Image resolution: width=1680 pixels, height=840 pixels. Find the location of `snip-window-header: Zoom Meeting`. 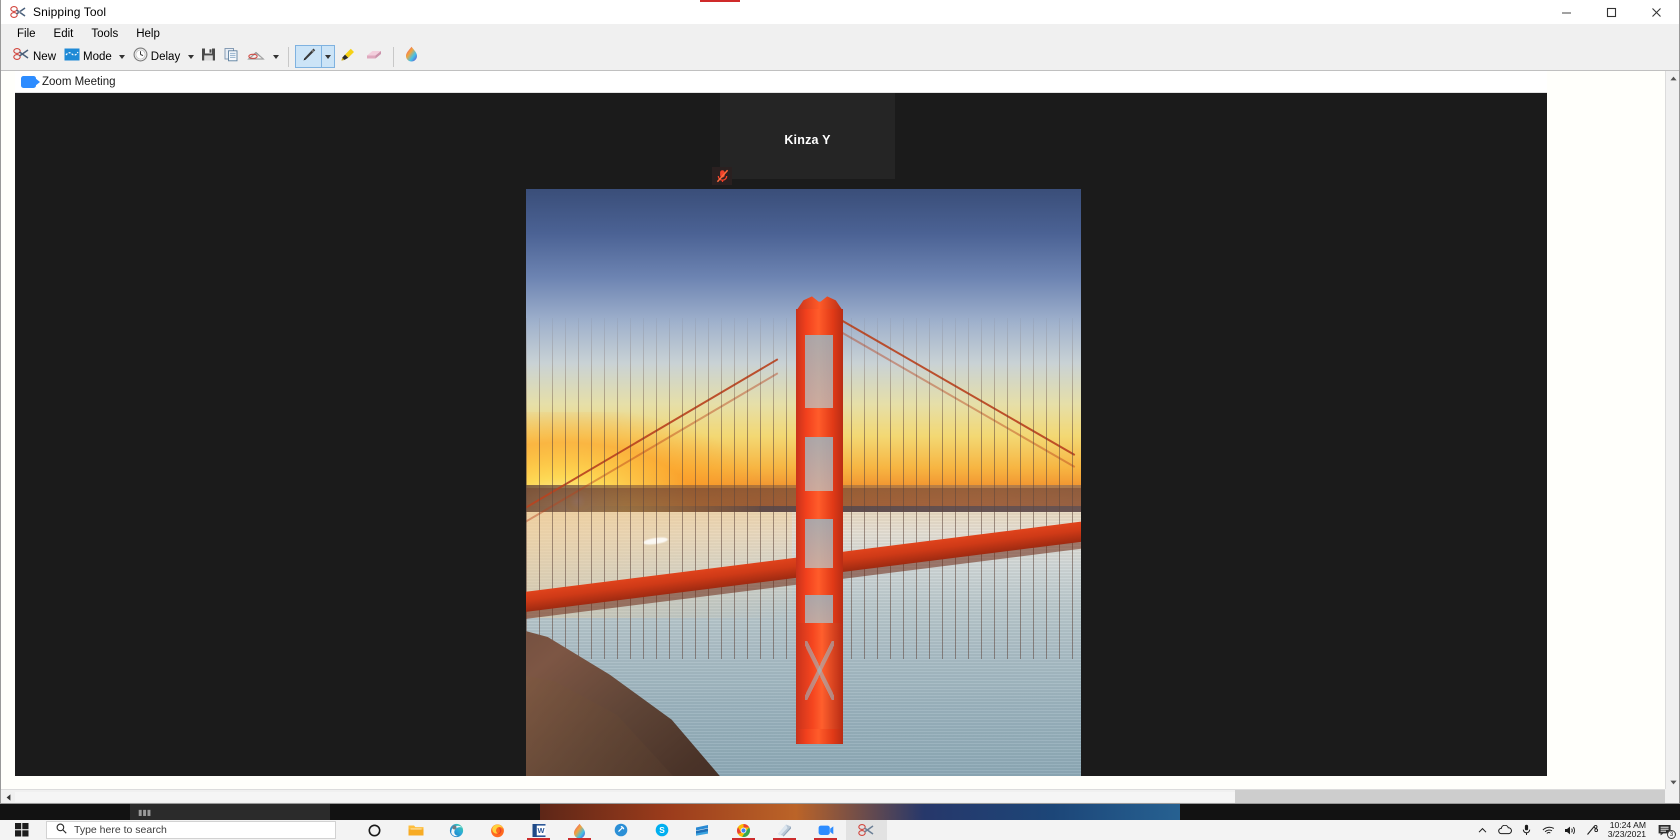

snip-window-header: Zoom Meeting is located at coordinates (781, 82).